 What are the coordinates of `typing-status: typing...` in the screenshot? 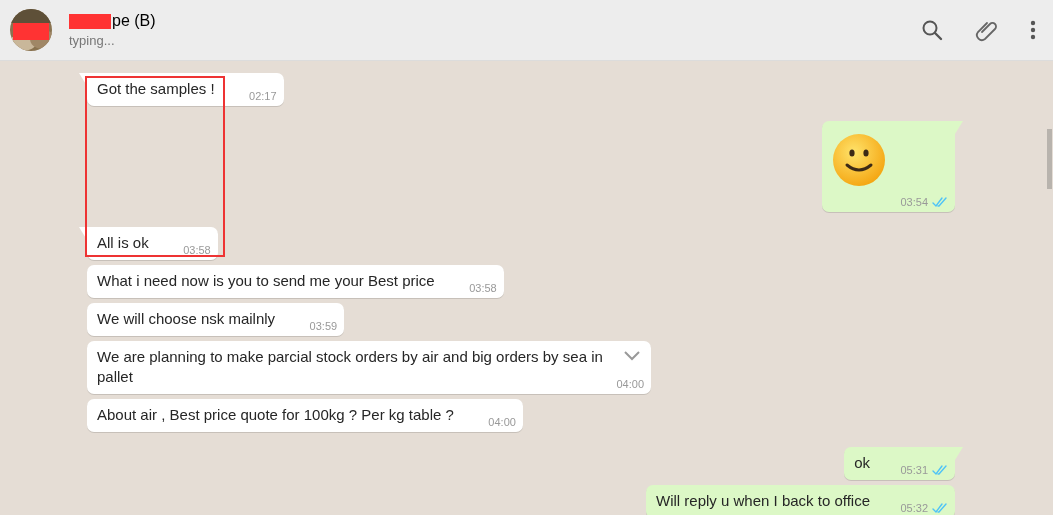 It's located at (92, 40).